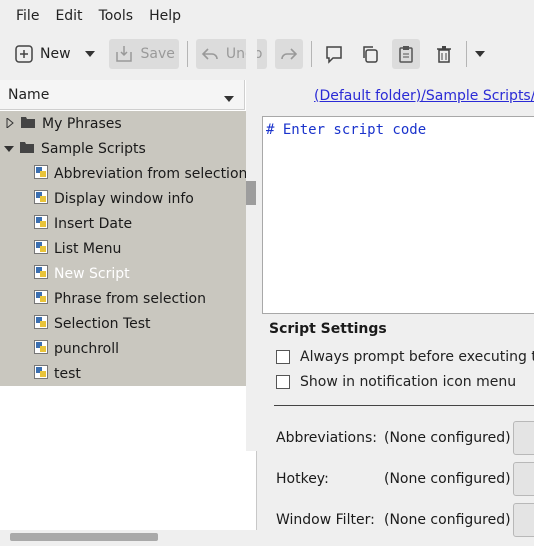 The width and height of the screenshot is (534, 546). What do you see at coordinates (447, 438) in the screenshot?
I see `abbreviations-value: (None configured)` at bounding box center [447, 438].